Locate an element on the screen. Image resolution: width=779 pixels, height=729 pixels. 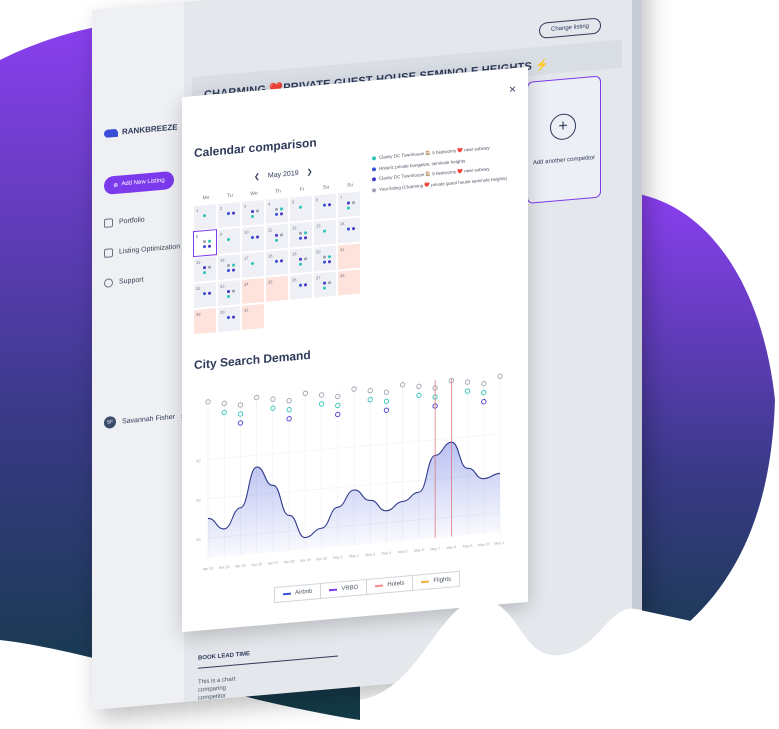
weekday-label: We is located at coordinates (254, 194).